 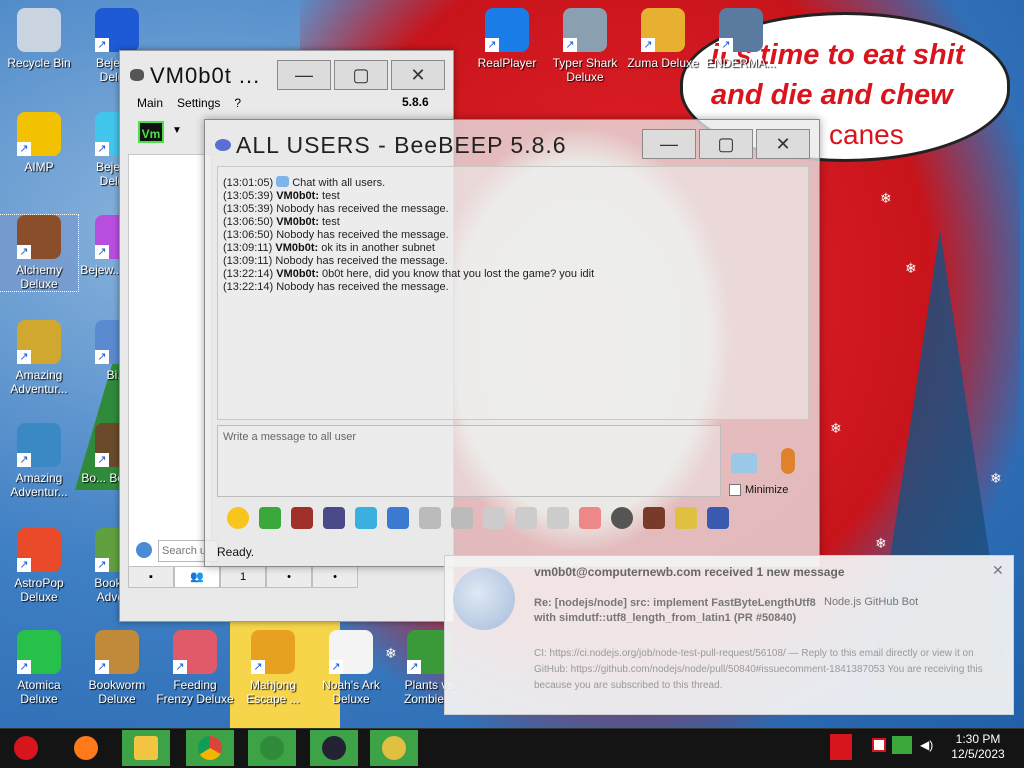 What do you see at coordinates (585, 70) in the screenshot?
I see `desktop-icon-label: Typer Shark Deluxe` at bounding box center [585, 70].